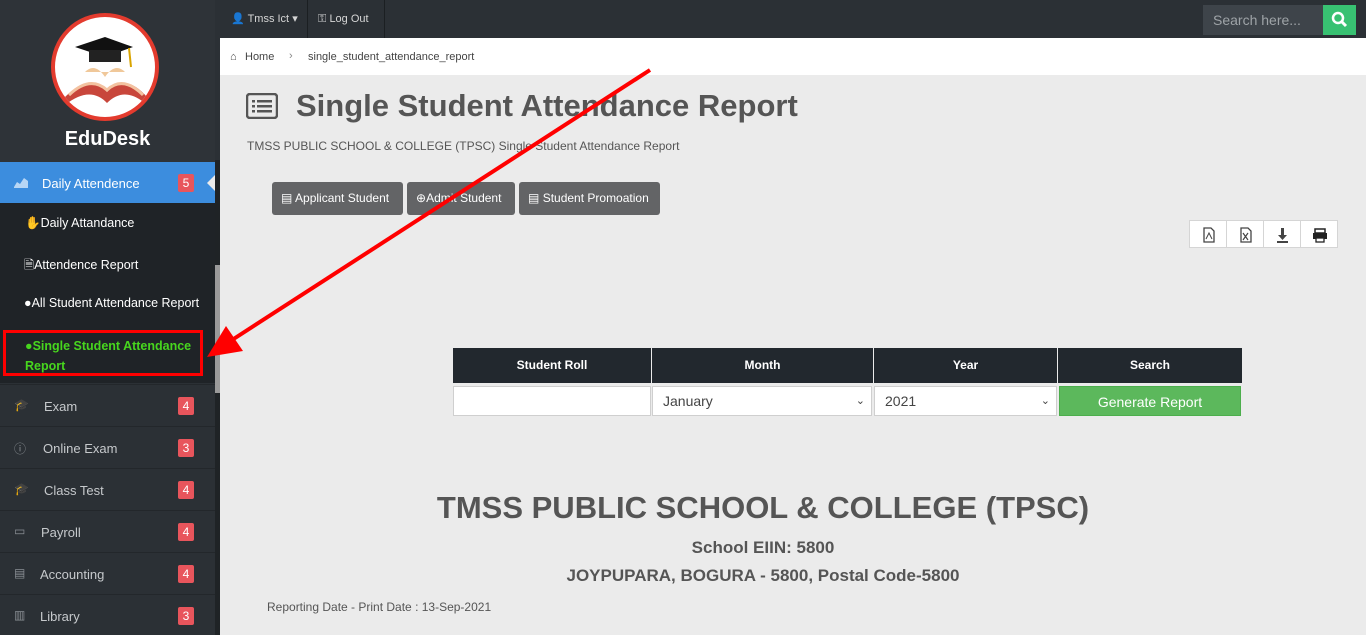 This screenshot has width=1366, height=635. I want to click on pdf-icon, so click(1209, 235).